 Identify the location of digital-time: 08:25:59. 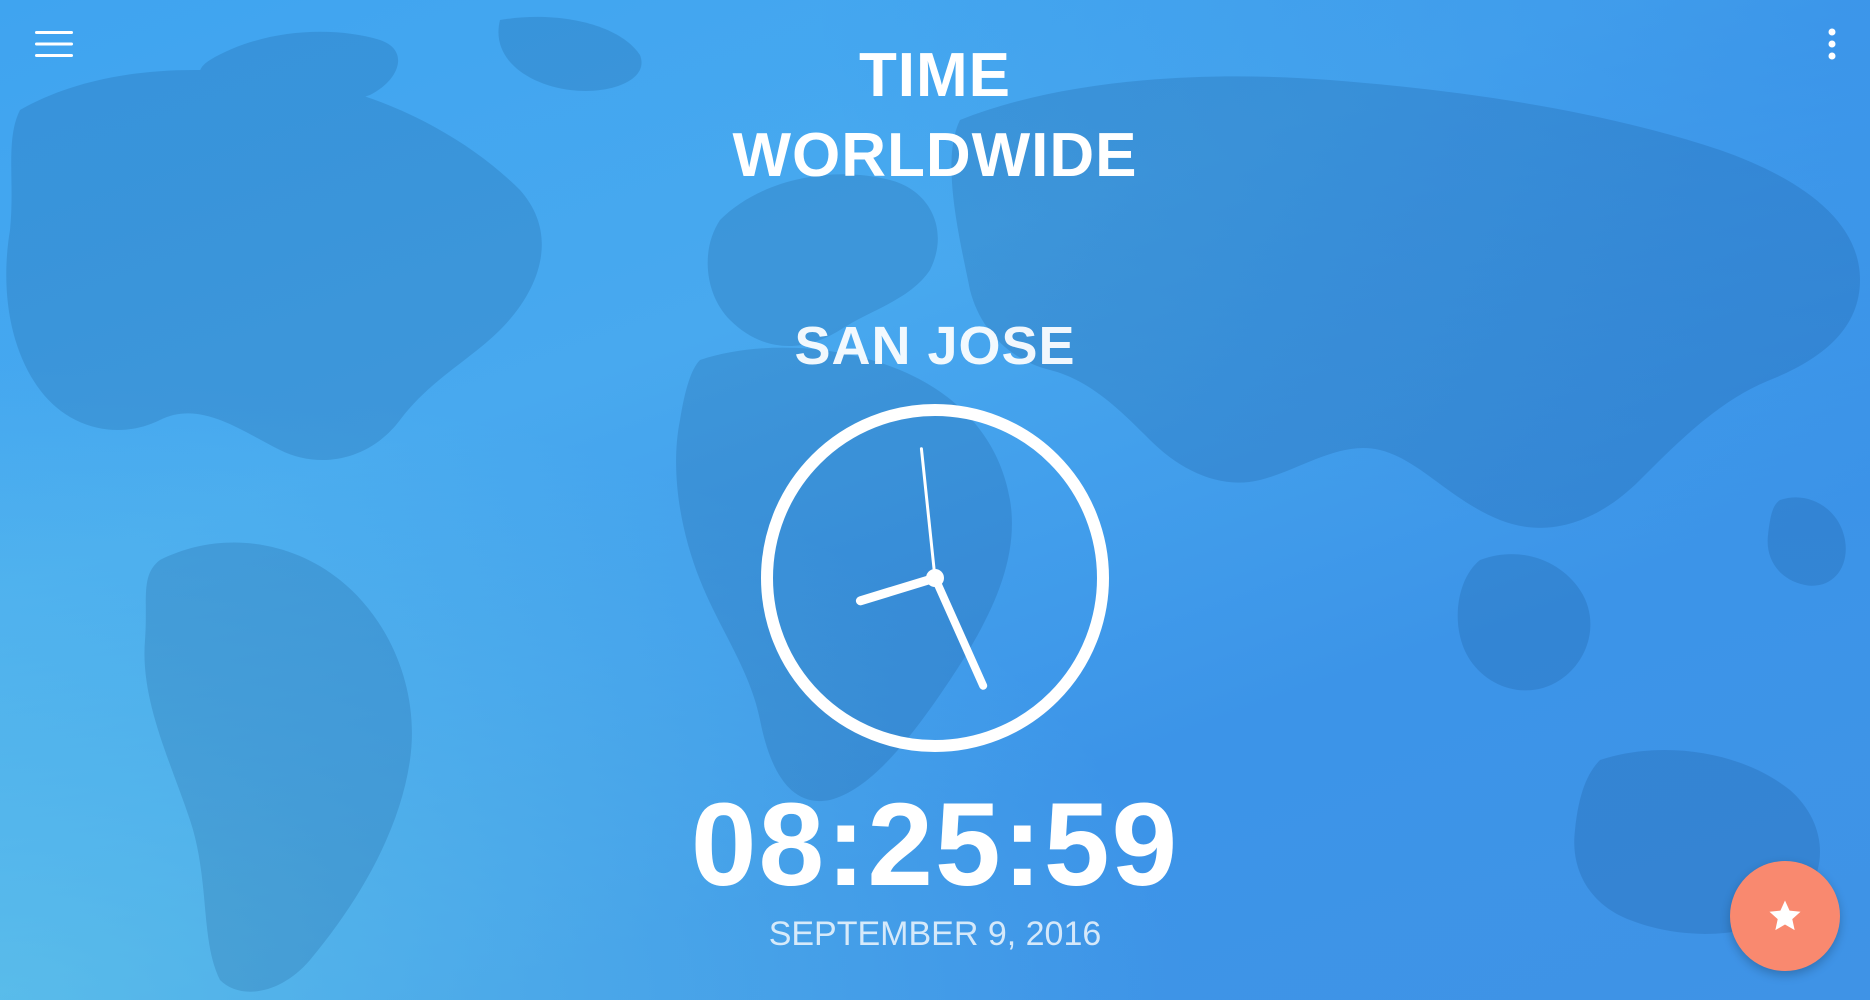
(935, 845).